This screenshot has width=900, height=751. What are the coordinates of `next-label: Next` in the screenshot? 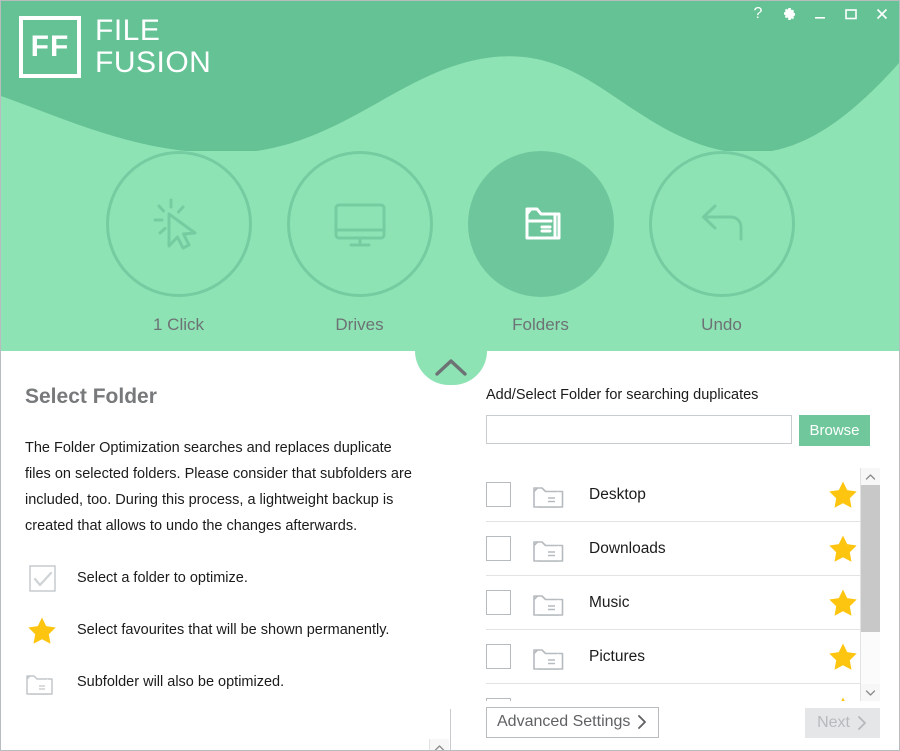 It's located at (833, 722).